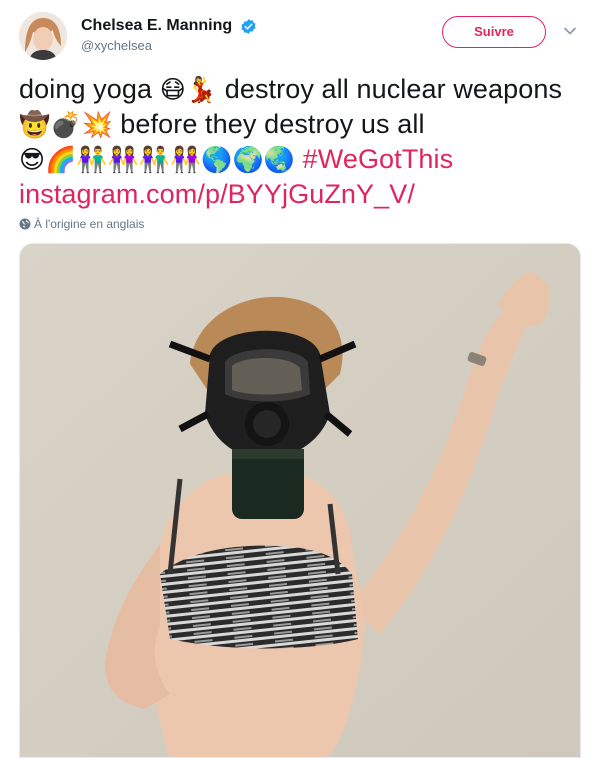 This screenshot has height=758, width=599. I want to click on globe-icon, so click(25, 224).